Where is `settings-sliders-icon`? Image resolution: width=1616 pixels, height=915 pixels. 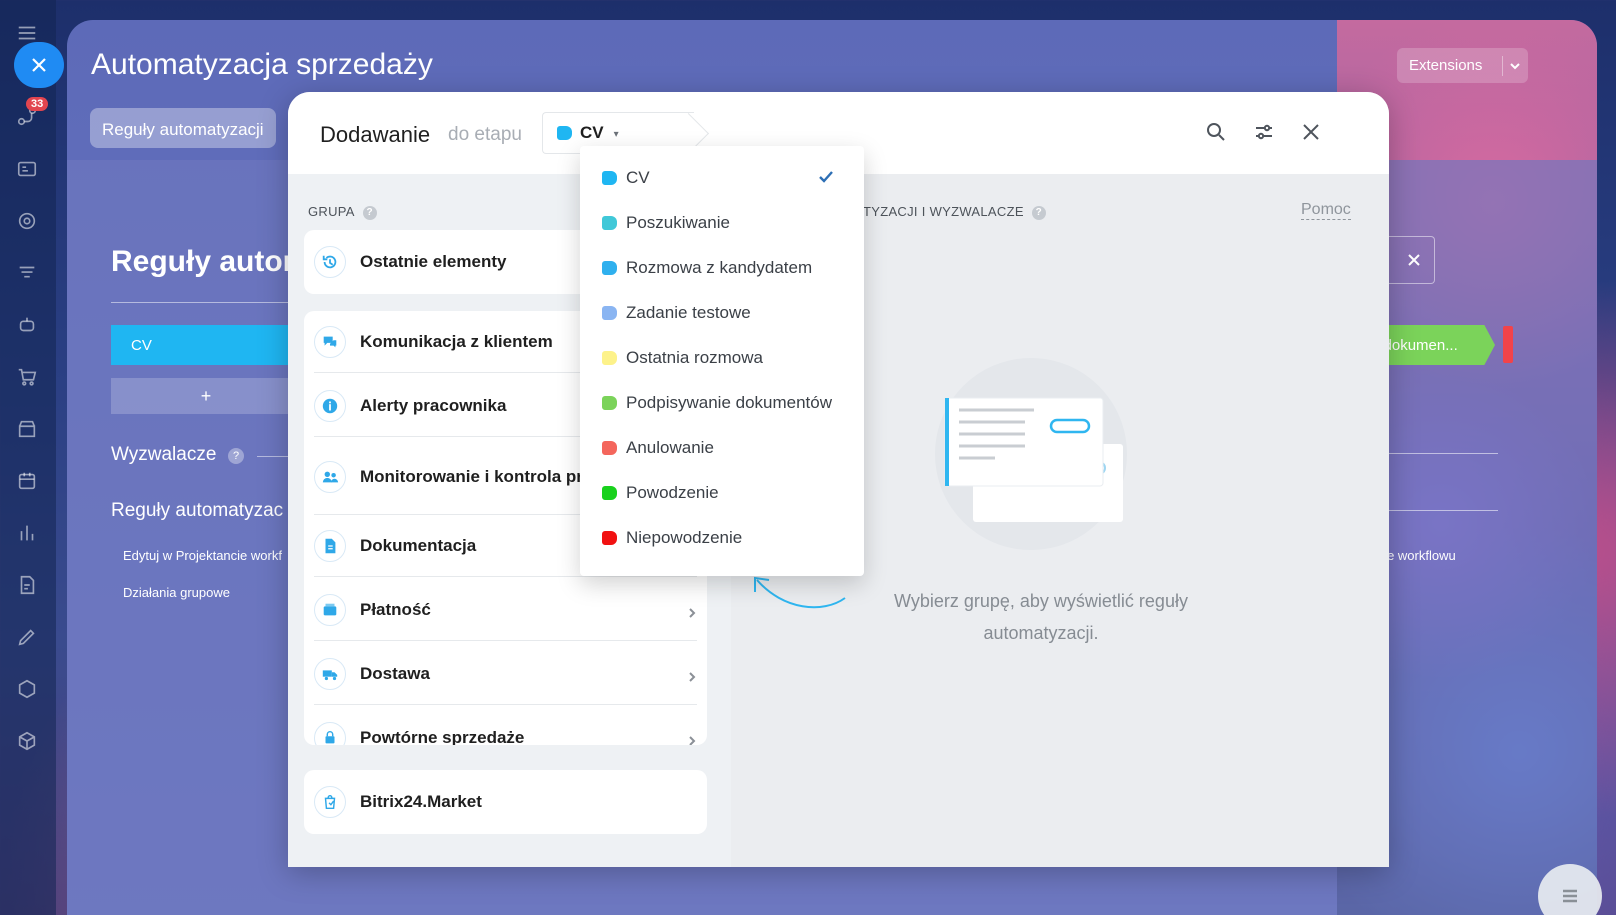 settings-sliders-icon is located at coordinates (1265, 133).